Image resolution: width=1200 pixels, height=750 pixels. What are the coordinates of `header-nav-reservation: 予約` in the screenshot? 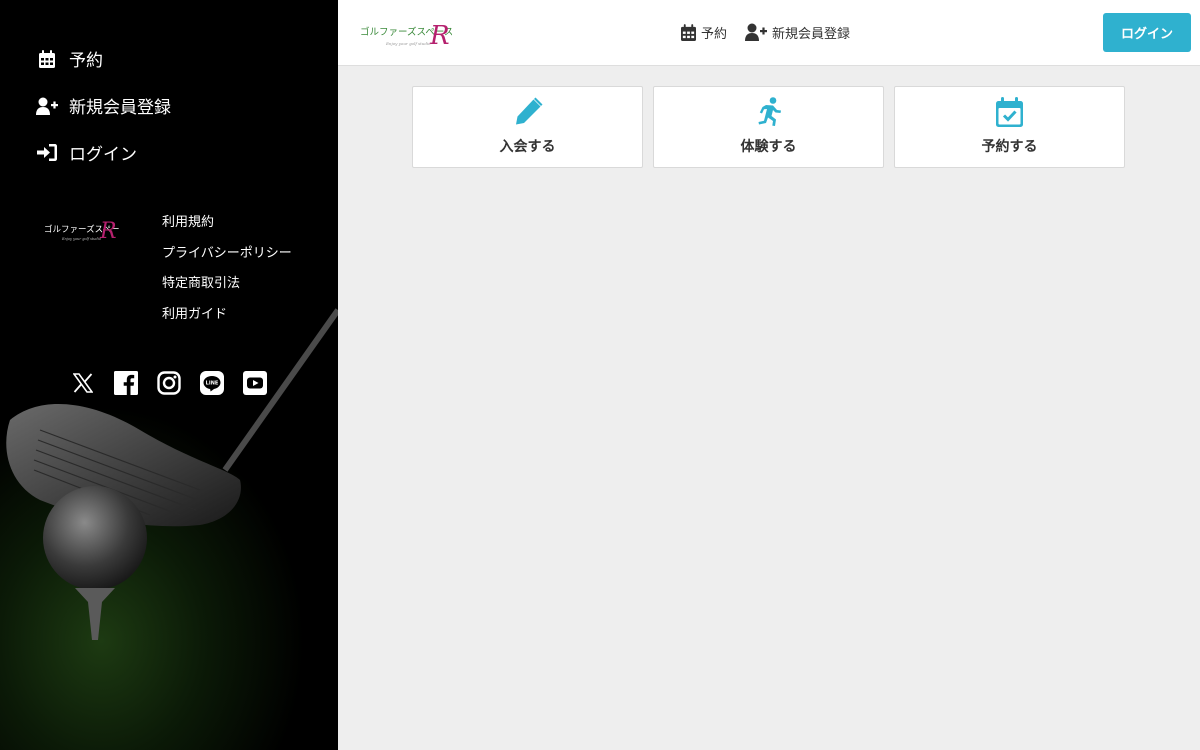 It's located at (704, 32).